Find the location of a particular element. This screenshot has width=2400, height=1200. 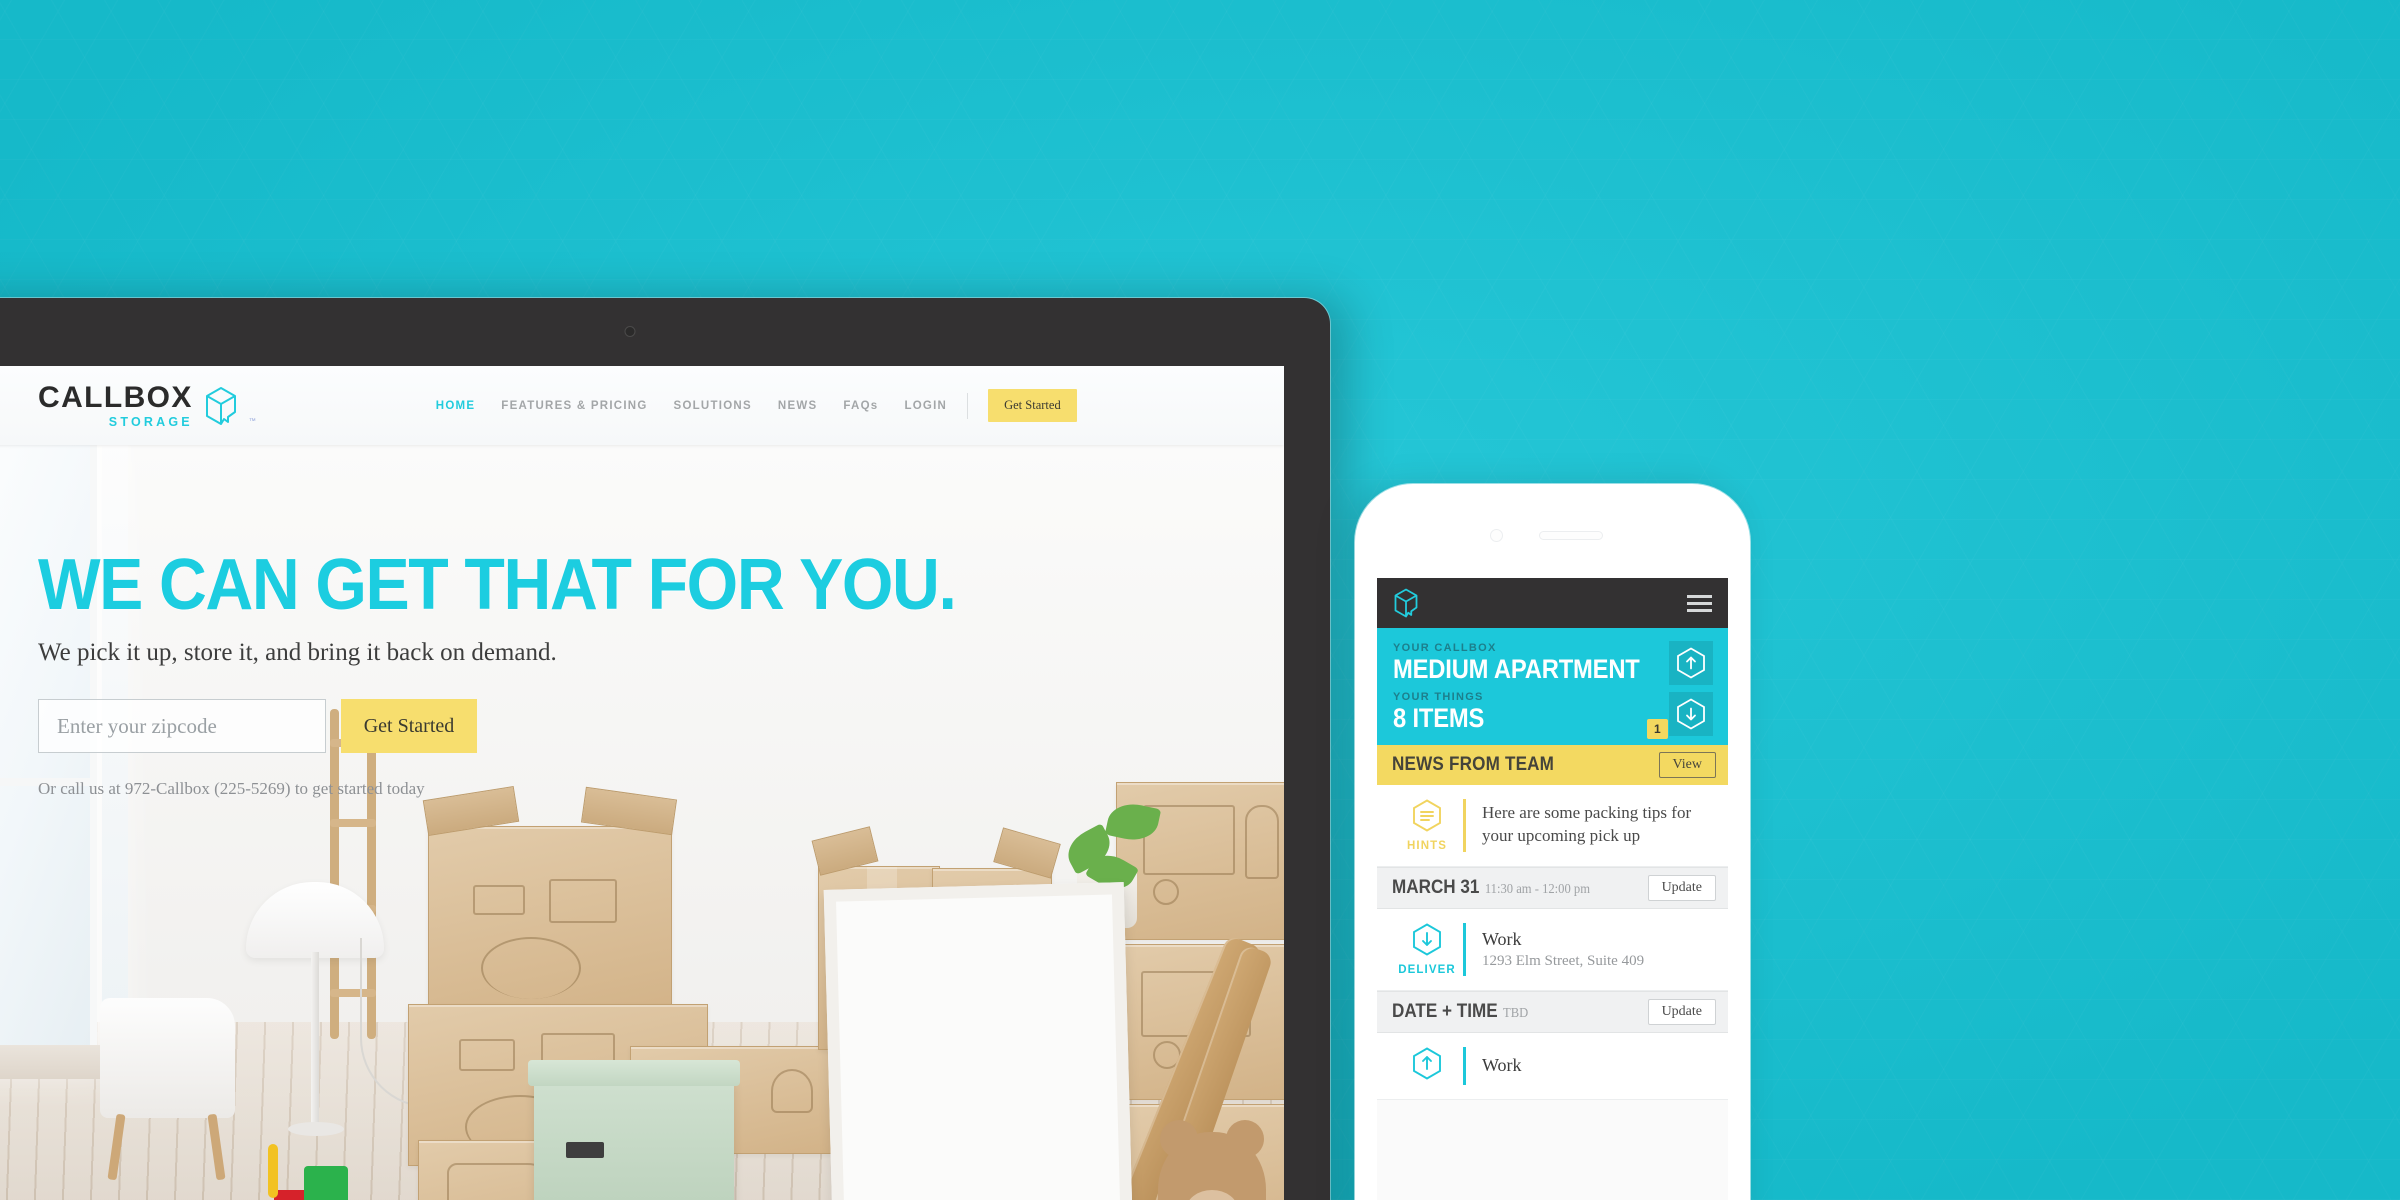

pickup-row: Work is located at coordinates (1552, 1066).